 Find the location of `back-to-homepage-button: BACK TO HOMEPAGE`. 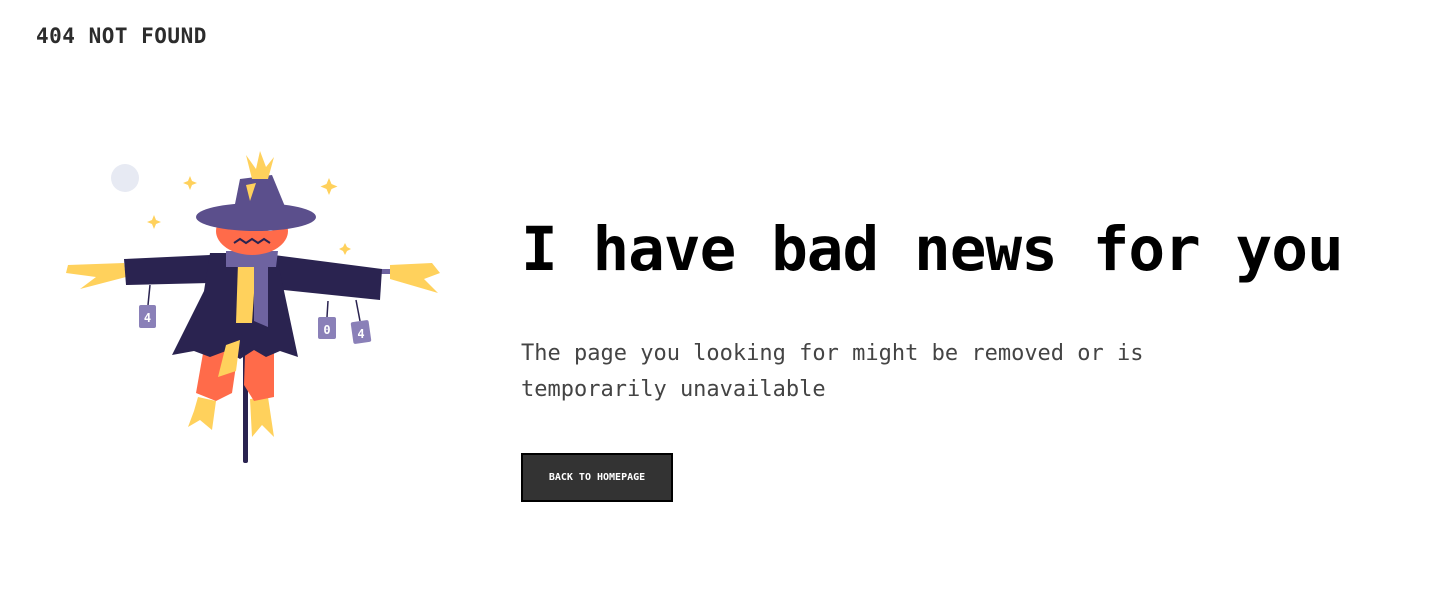

back-to-homepage-button: BACK TO HOMEPAGE is located at coordinates (597, 477).